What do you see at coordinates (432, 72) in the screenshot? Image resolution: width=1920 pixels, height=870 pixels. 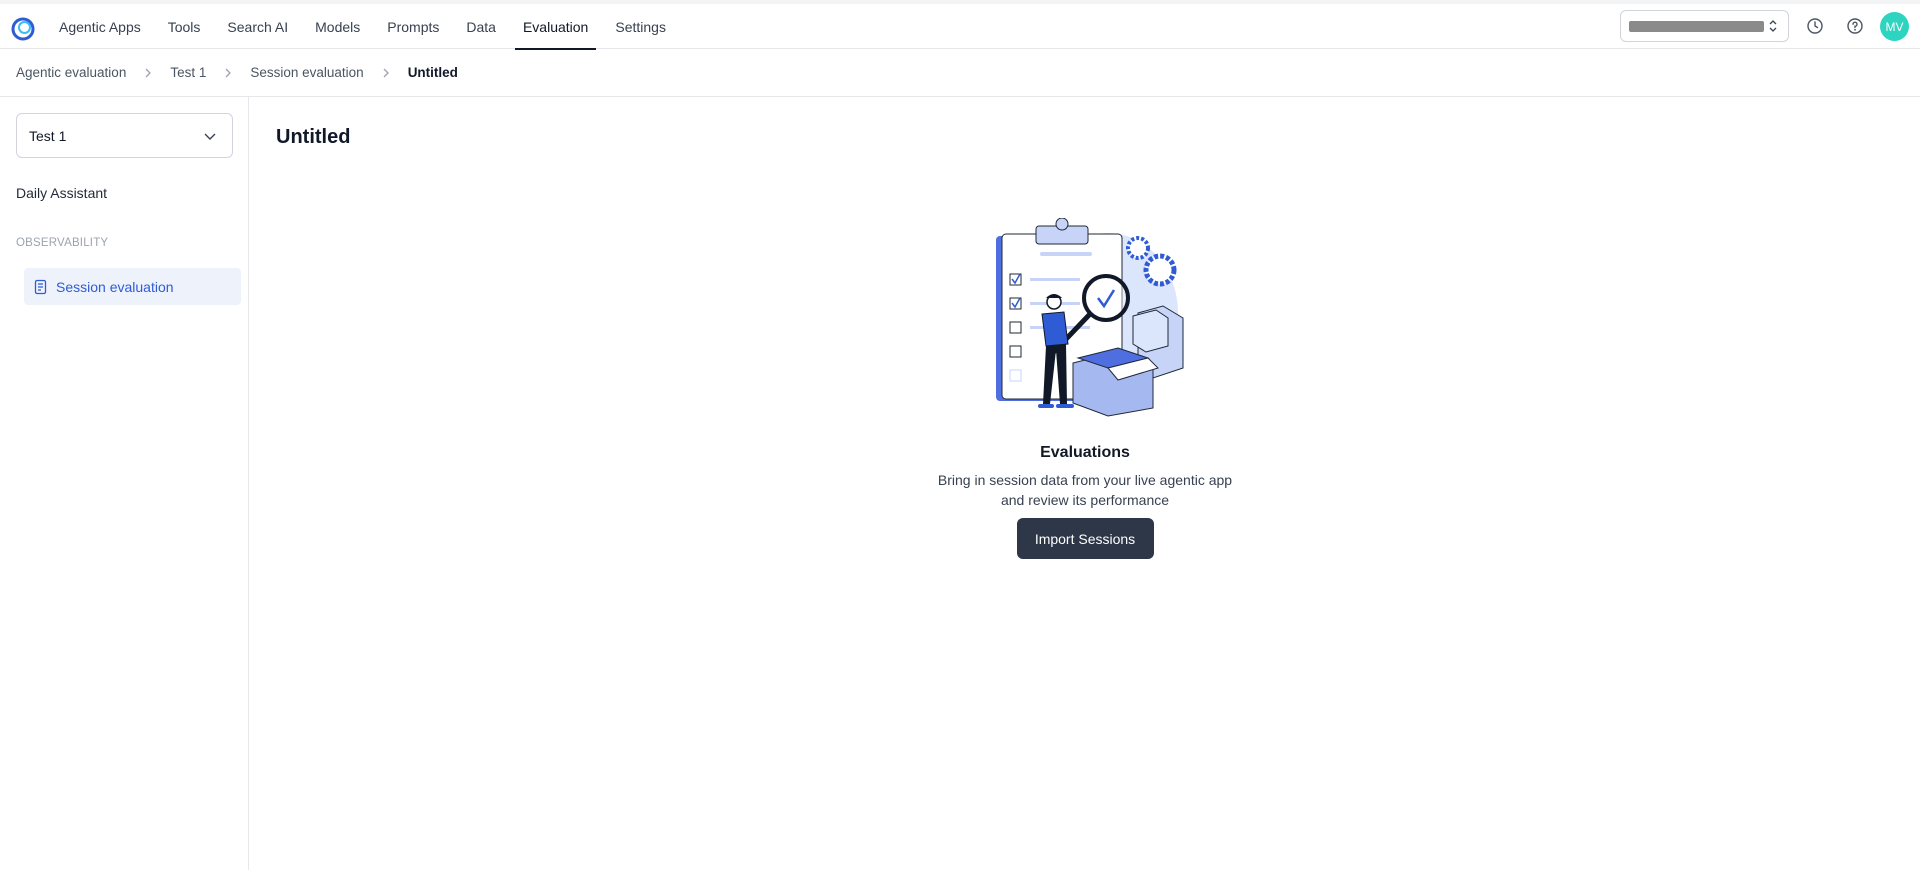 I see `breadcrumb-current: Untitled` at bounding box center [432, 72].